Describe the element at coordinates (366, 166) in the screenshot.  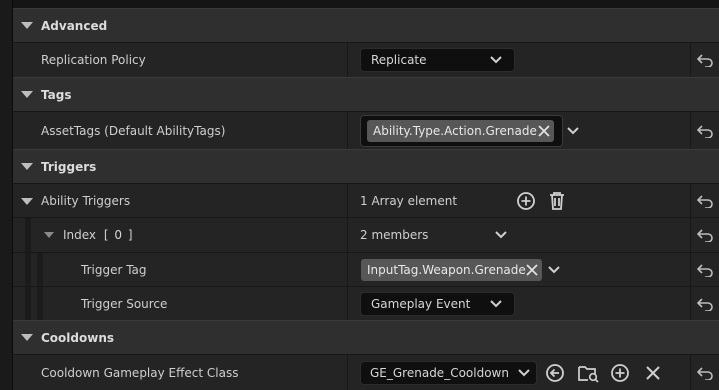
I see `category-triggers: Triggers` at that location.